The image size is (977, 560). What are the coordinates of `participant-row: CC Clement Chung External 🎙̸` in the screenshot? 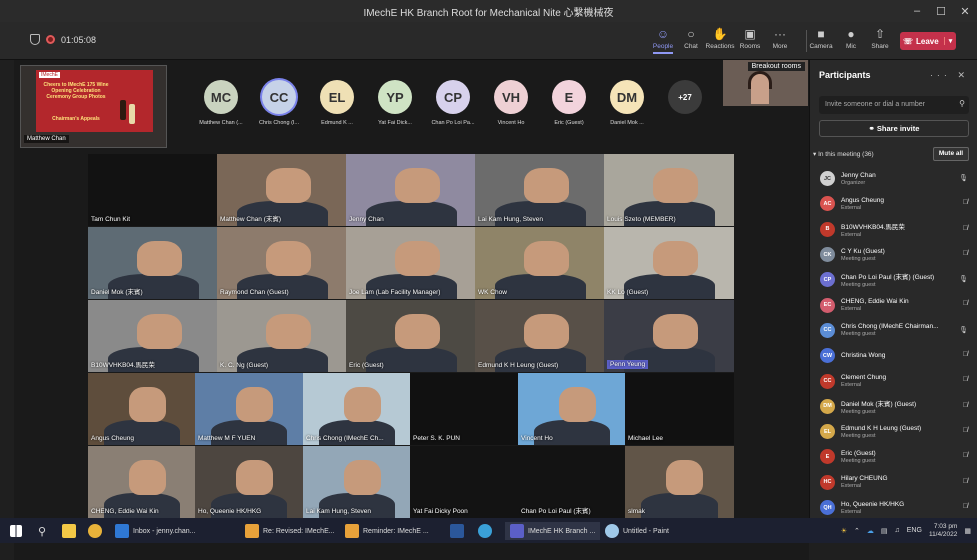 It's located at (893, 380).